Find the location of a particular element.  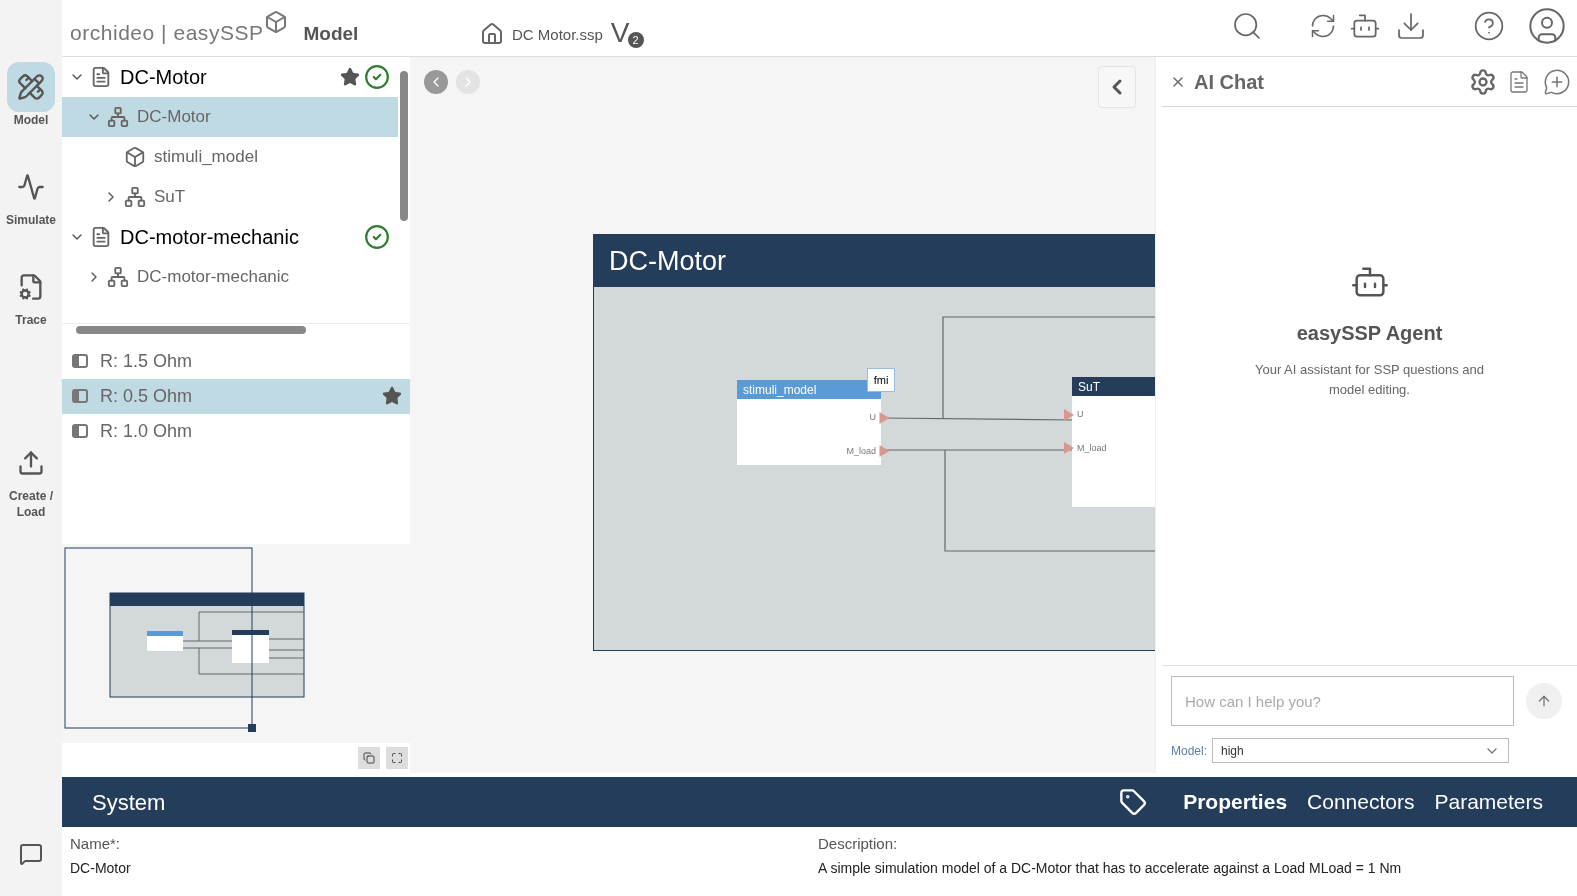

file-name: DC Motor.ssp is located at coordinates (557, 34).